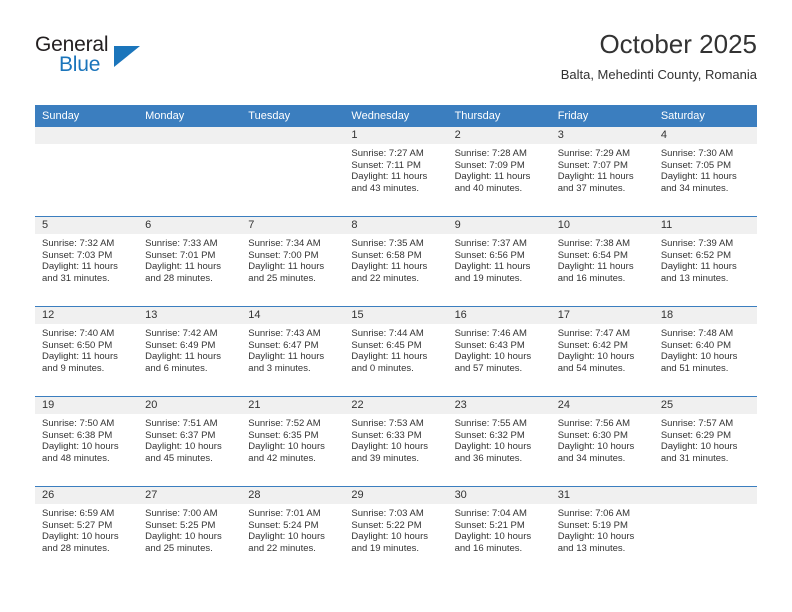 The height and width of the screenshot is (612, 792). I want to click on page-subtitle: Balta, Mehedinti County, Romania, so click(658, 74).